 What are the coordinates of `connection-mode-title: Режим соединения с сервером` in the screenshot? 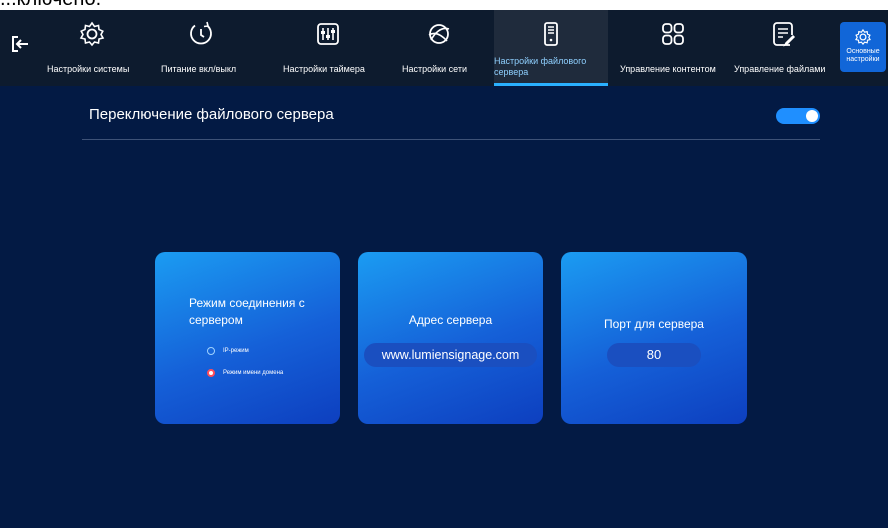 It's located at (247, 311).